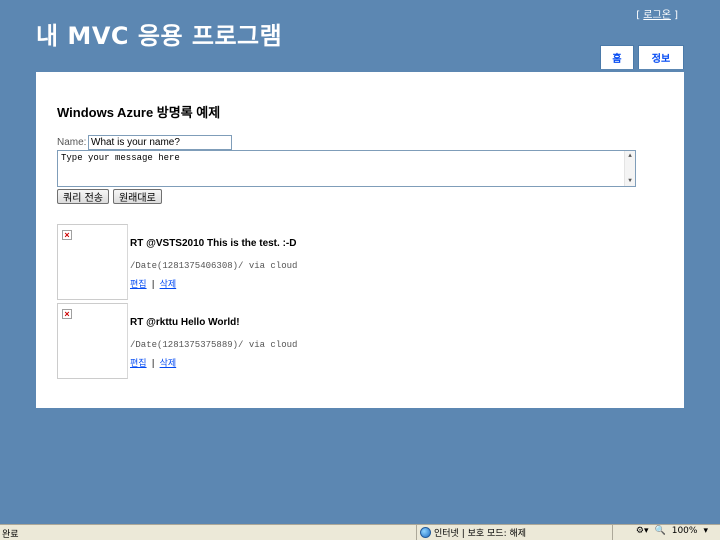  I want to click on login-bracket-close: ], so click(674, 15).